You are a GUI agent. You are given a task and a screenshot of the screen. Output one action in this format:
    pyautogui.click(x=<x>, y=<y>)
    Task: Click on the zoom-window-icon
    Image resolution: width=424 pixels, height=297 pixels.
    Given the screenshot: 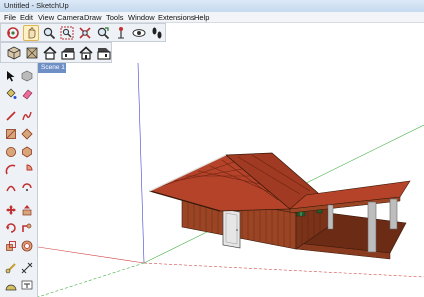 What is the action you would take?
    pyautogui.click(x=67, y=33)
    